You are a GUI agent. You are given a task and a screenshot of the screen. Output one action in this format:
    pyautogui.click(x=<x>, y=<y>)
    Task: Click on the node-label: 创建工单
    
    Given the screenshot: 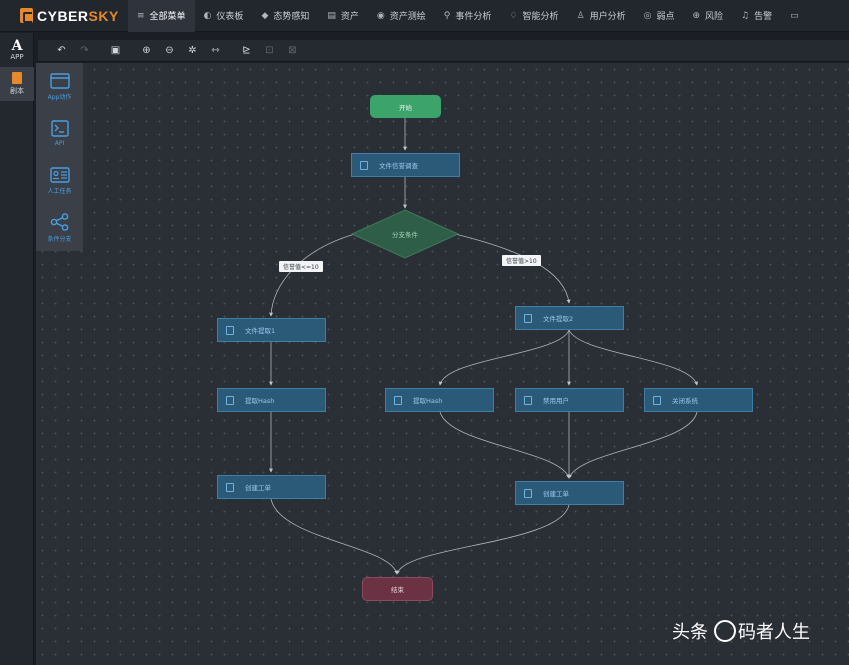 What is the action you would take?
    pyautogui.click(x=258, y=488)
    